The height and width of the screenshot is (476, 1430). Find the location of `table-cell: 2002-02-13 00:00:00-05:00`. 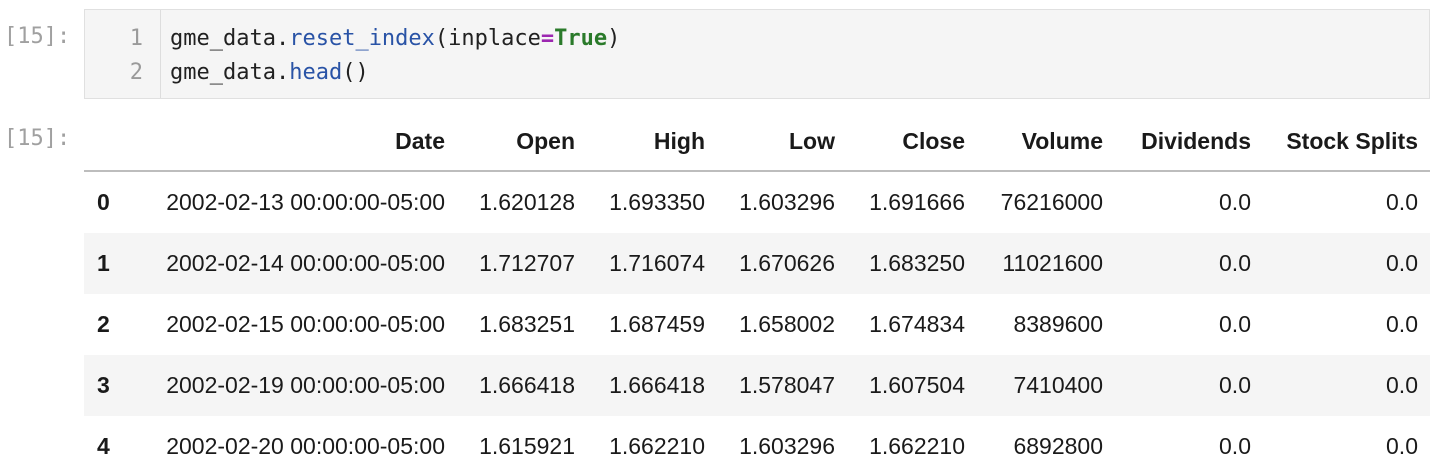

table-cell: 2002-02-13 00:00:00-05:00 is located at coordinates (305, 202).